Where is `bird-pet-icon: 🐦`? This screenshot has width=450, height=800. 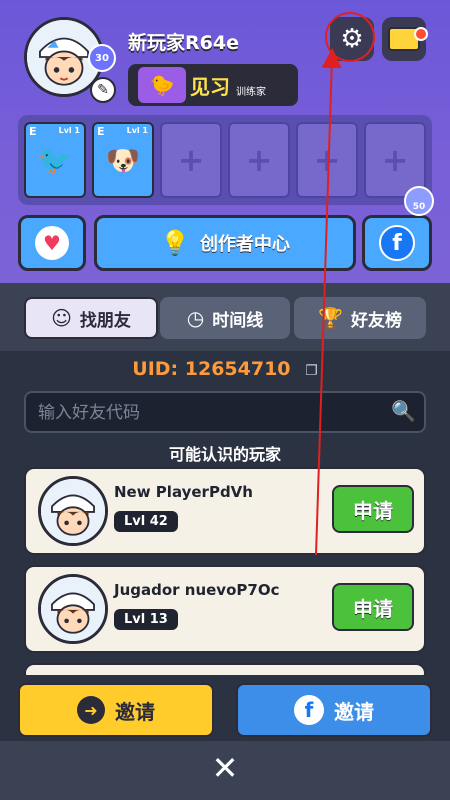
bird-pet-icon: 🐦 is located at coordinates (55, 160).